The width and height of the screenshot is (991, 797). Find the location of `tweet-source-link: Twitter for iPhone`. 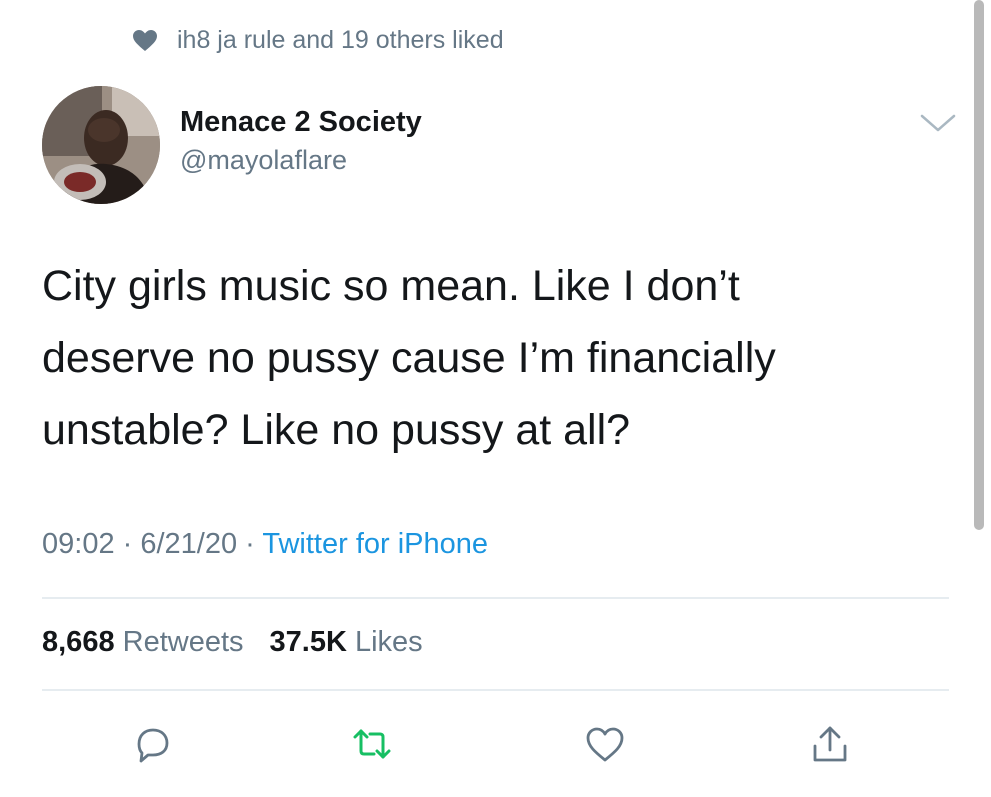

tweet-source-link: Twitter for iPhone is located at coordinates (375, 544).